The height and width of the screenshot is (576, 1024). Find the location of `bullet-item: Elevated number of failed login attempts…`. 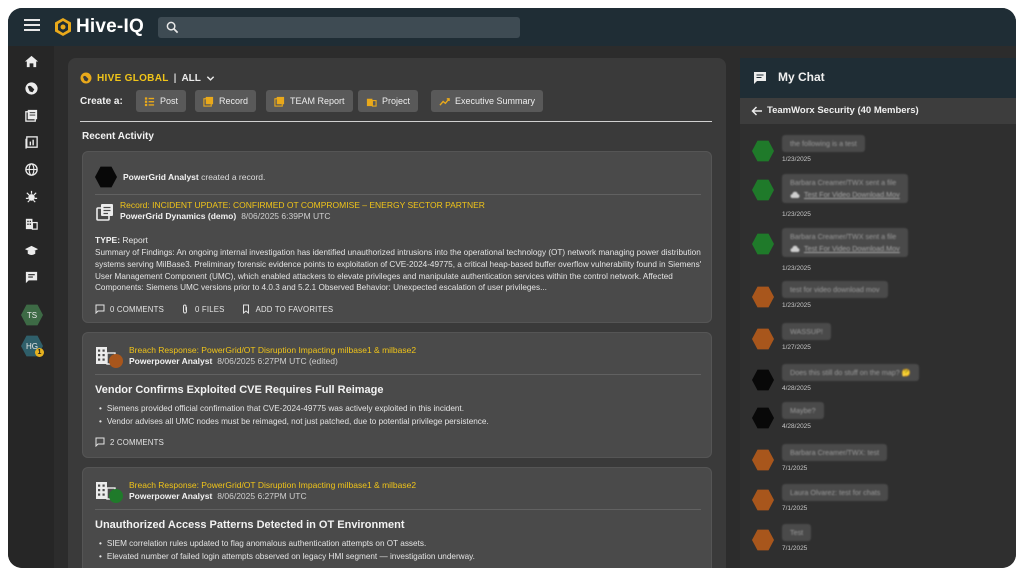

bullet-item: Elevated number of failed login attempts… is located at coordinates (287, 557).